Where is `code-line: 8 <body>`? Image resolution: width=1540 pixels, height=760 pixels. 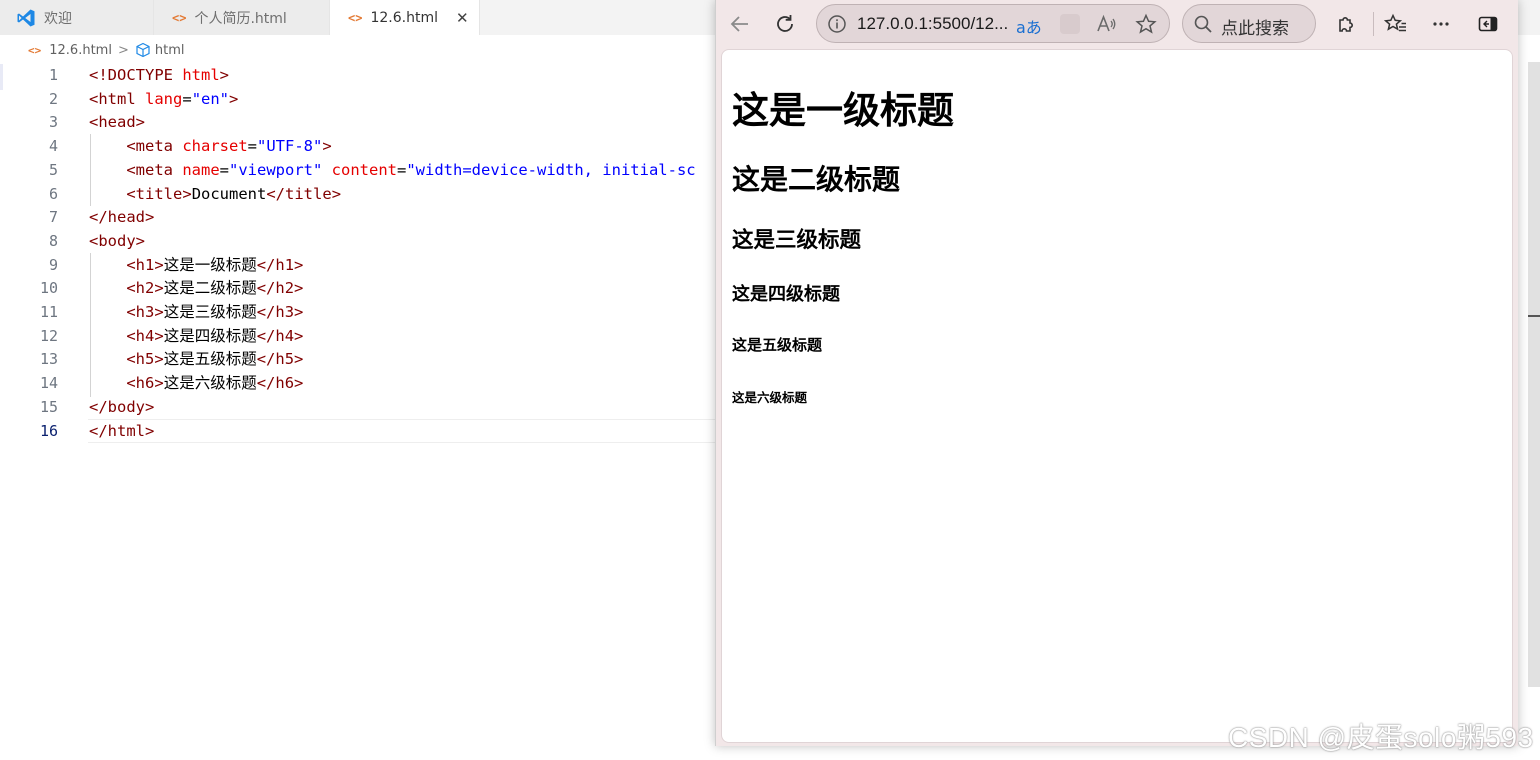
code-line: 8 <body> is located at coordinates (360, 241).